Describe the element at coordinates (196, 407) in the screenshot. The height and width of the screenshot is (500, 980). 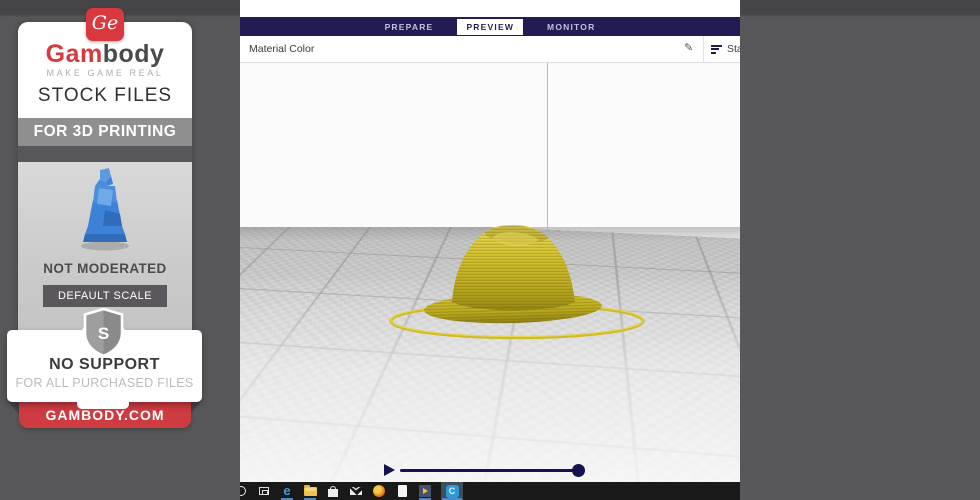
I see `ribbon-fold-right` at that location.